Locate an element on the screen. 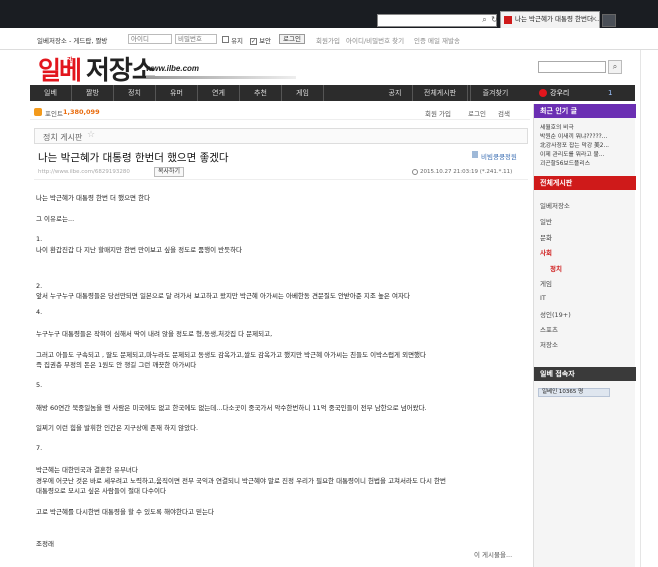 Image resolution: width=658 pixels, height=567 pixels. board-name: 정치 게시판 is located at coordinates (62, 137).